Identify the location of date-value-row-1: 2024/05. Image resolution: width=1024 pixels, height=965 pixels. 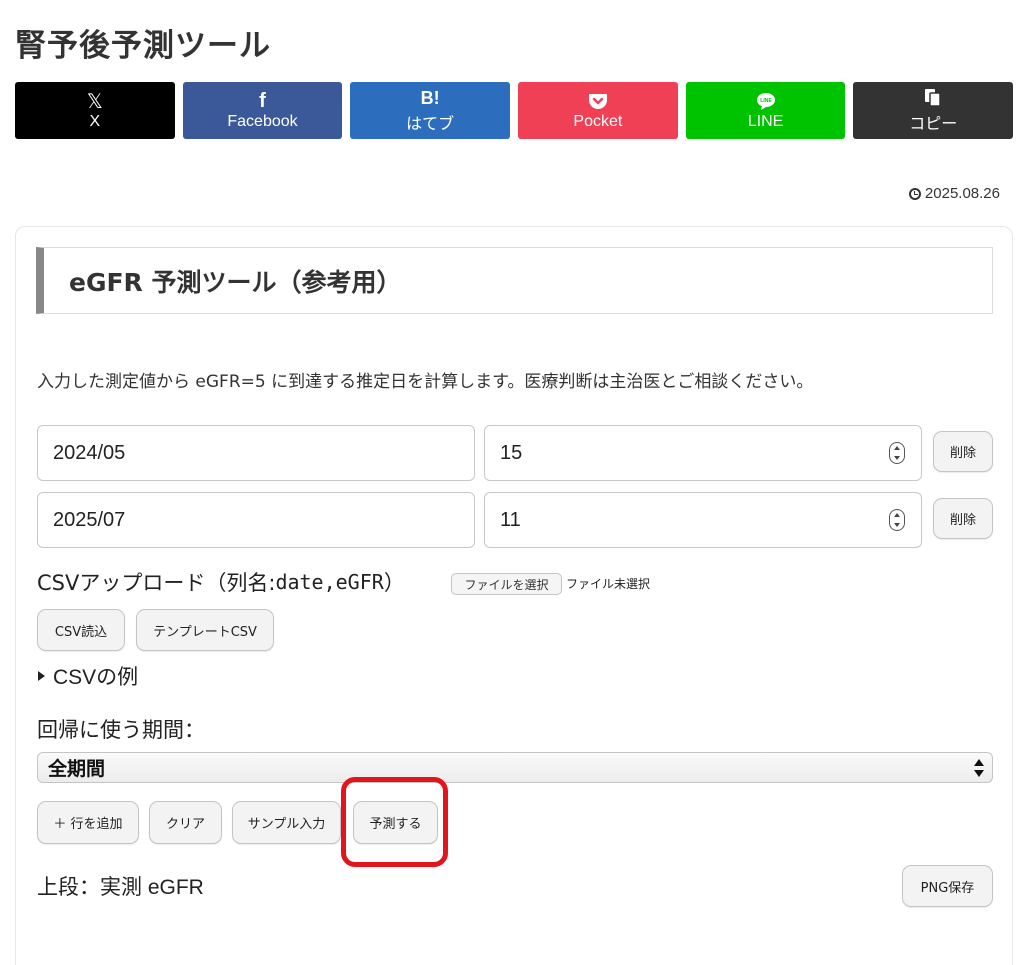
(89, 452).